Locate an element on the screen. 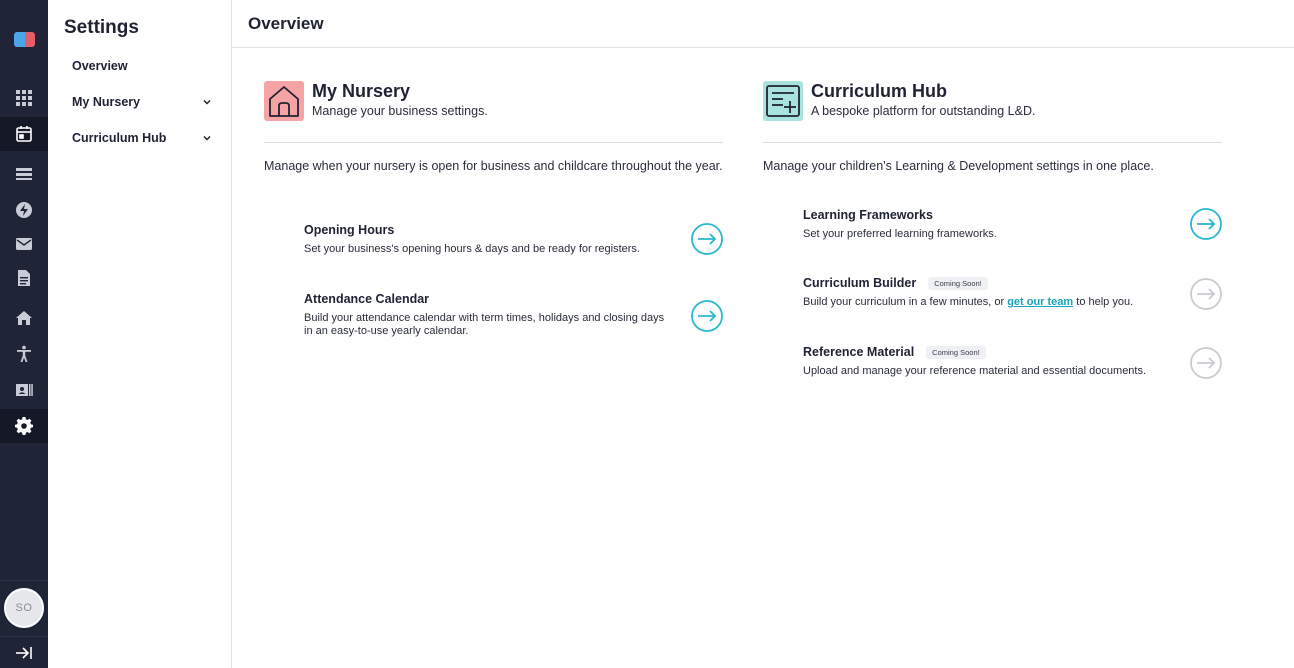 The width and height of the screenshot is (1294, 668). sidebar-item-curriculum-hub: Curriculum Hub is located at coordinates (142, 138).